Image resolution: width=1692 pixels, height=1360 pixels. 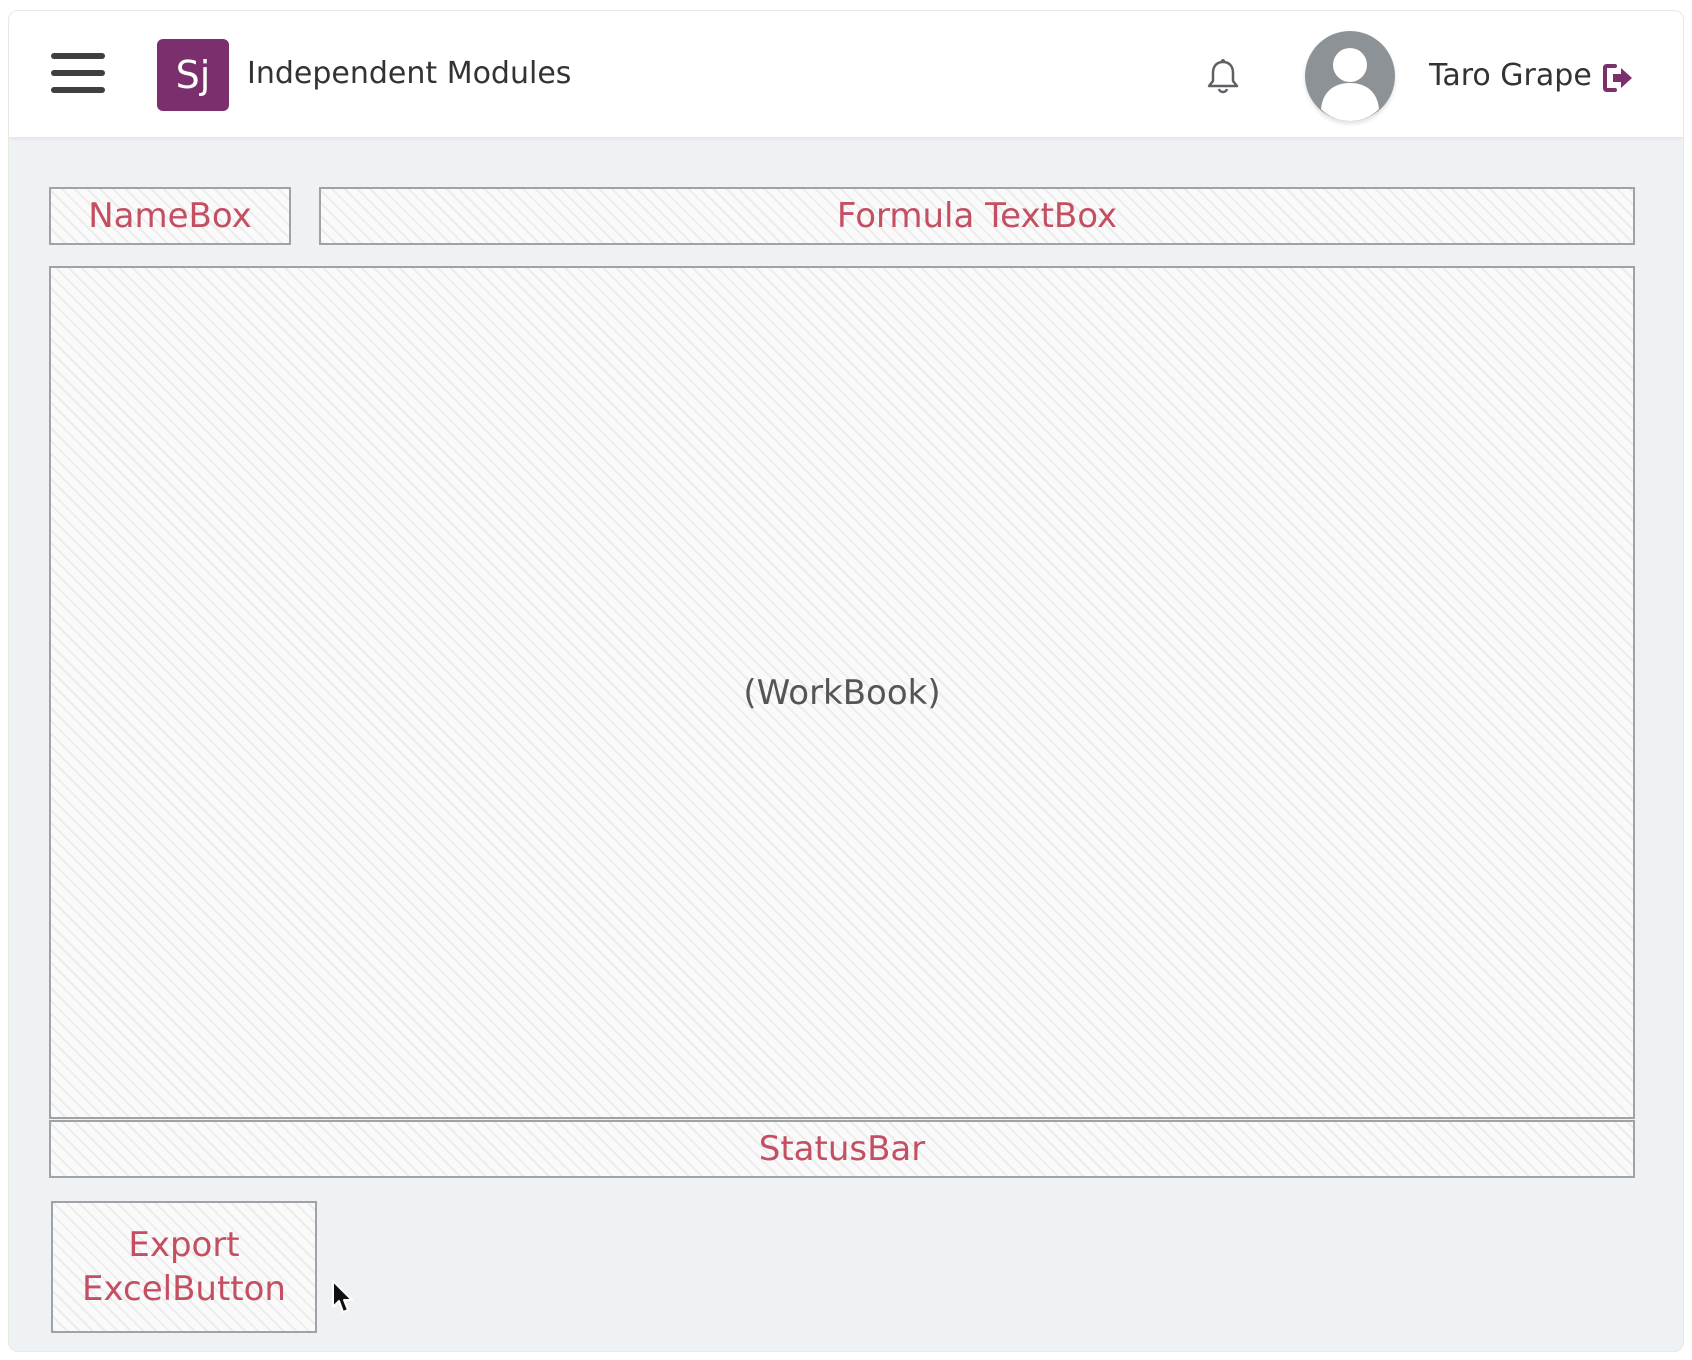 I want to click on workbook-label: (WorkBook), so click(x=842, y=692).